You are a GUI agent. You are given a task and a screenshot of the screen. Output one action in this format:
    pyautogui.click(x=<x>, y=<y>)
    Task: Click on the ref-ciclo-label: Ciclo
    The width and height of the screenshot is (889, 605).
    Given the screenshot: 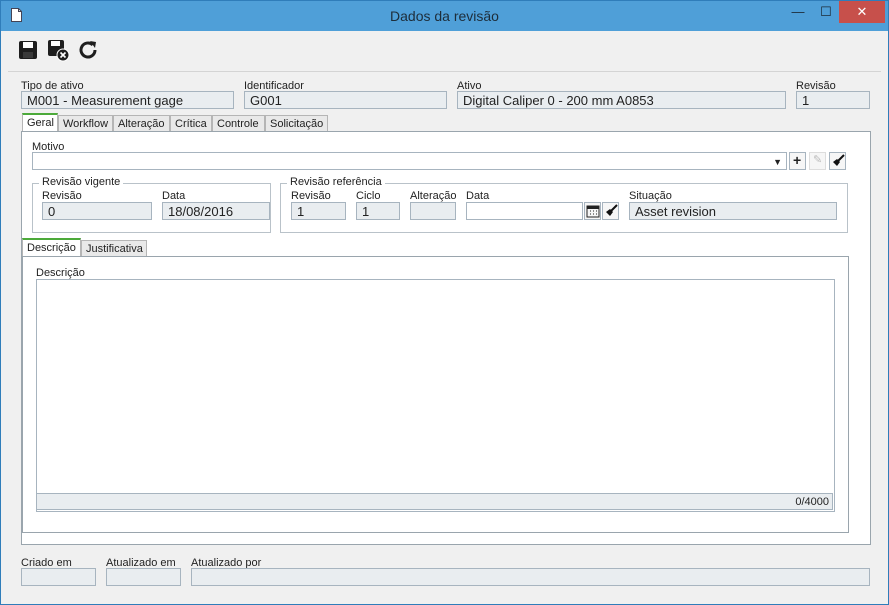 What is the action you would take?
    pyautogui.click(x=368, y=196)
    